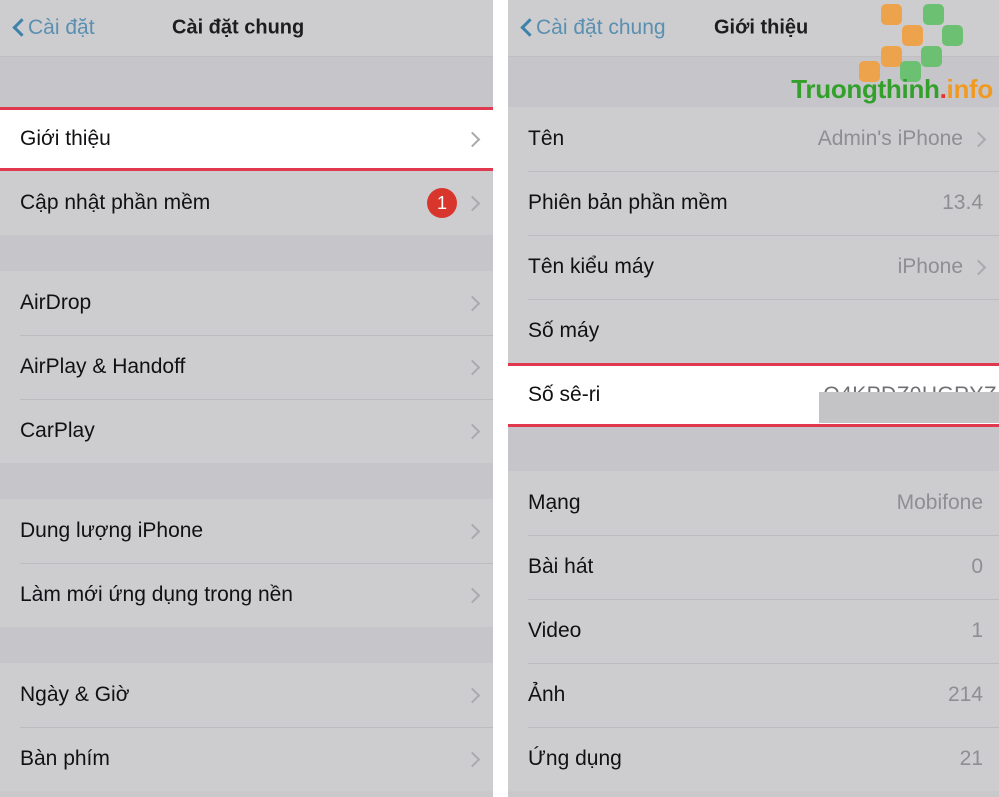 The width and height of the screenshot is (999, 797). I want to click on row-label: AirDrop, so click(56, 302).